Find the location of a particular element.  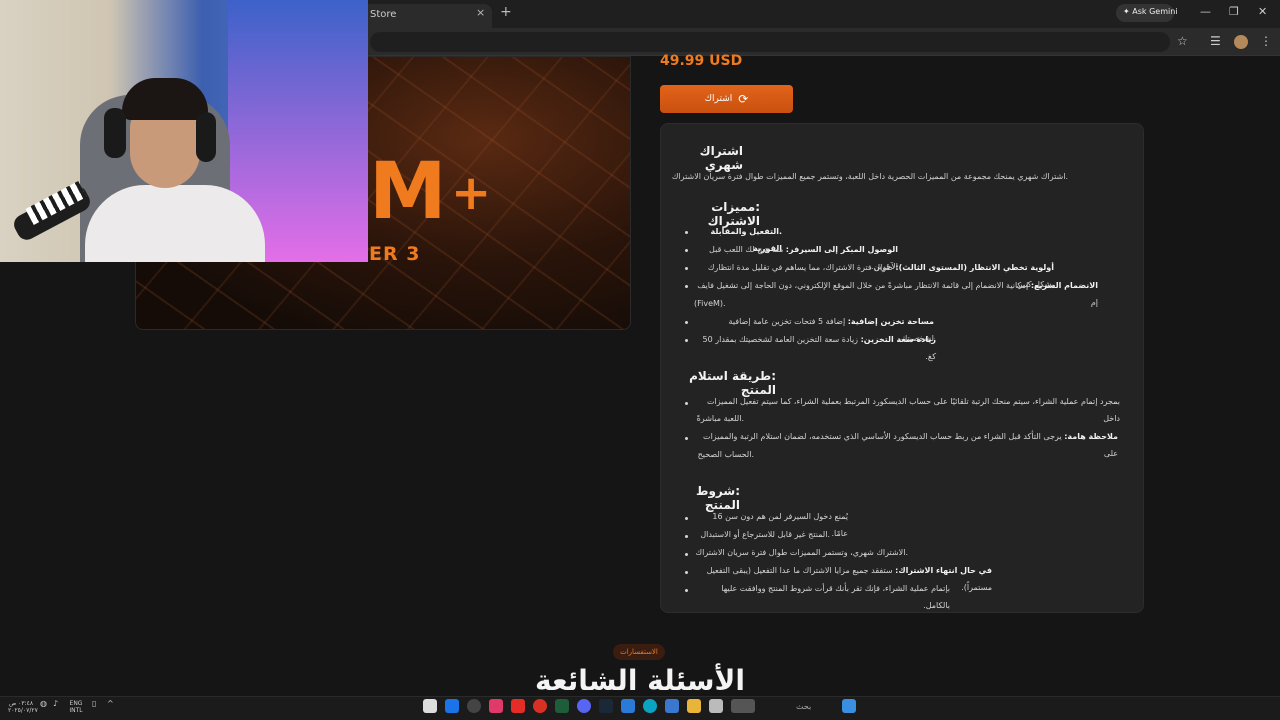

delivery-item-continued: .الحساب الصحيح is located at coordinates (725, 454).